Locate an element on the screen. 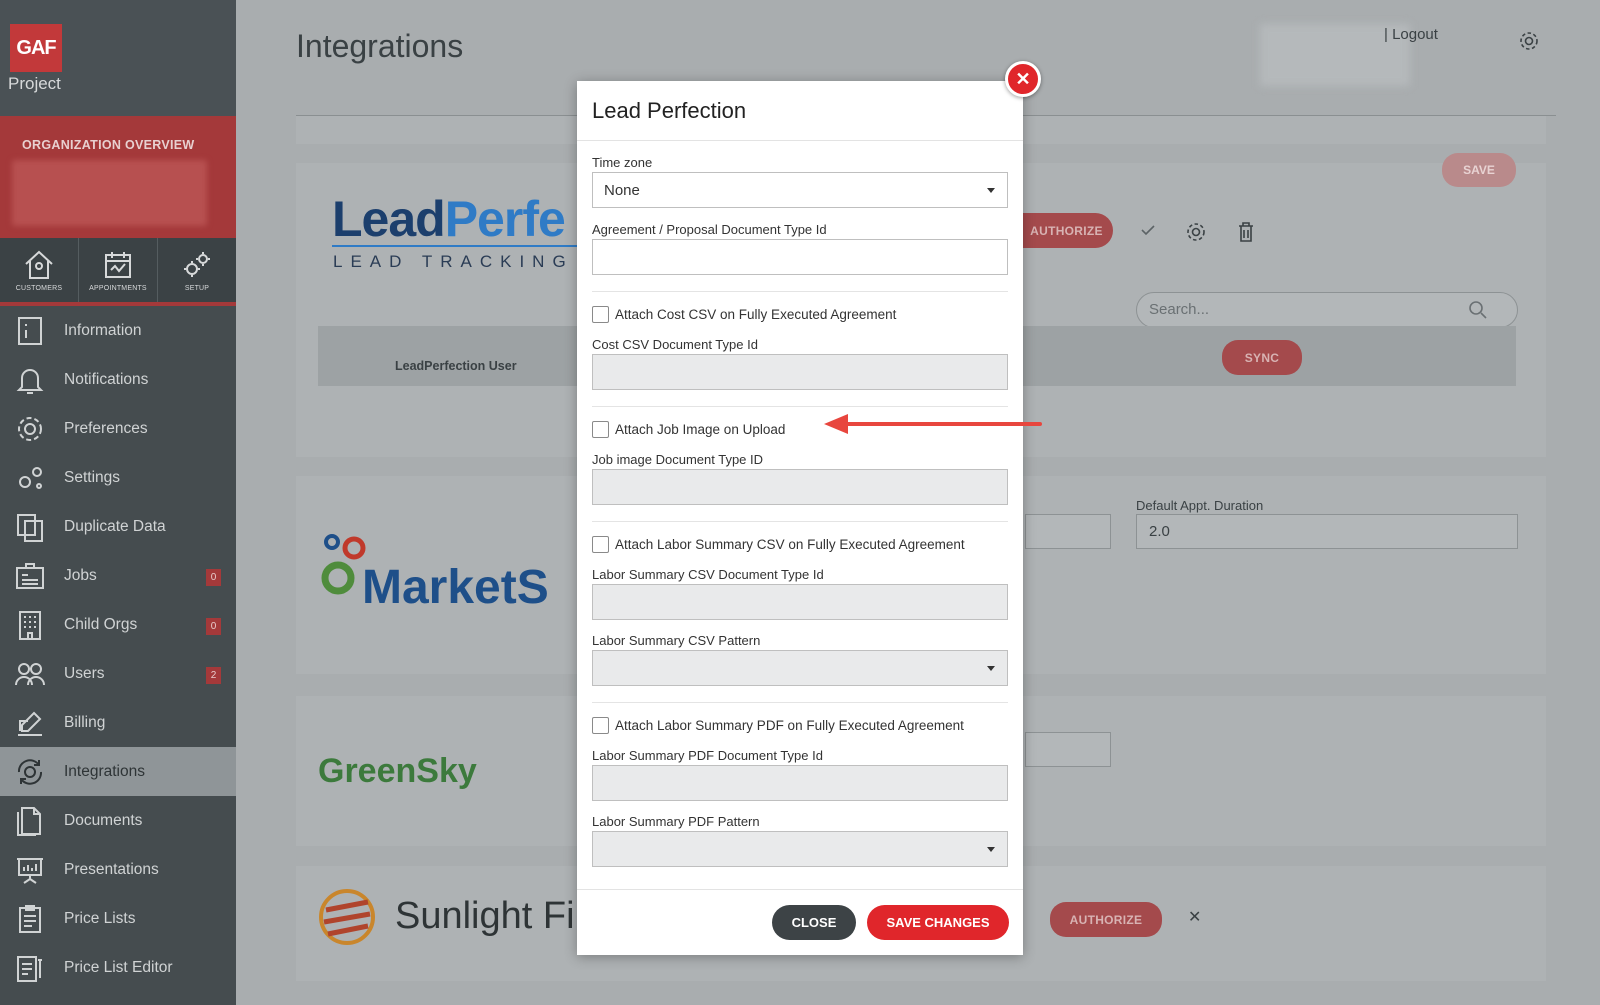 The width and height of the screenshot is (1600, 1005). search-icon is located at coordinates (1478, 310).